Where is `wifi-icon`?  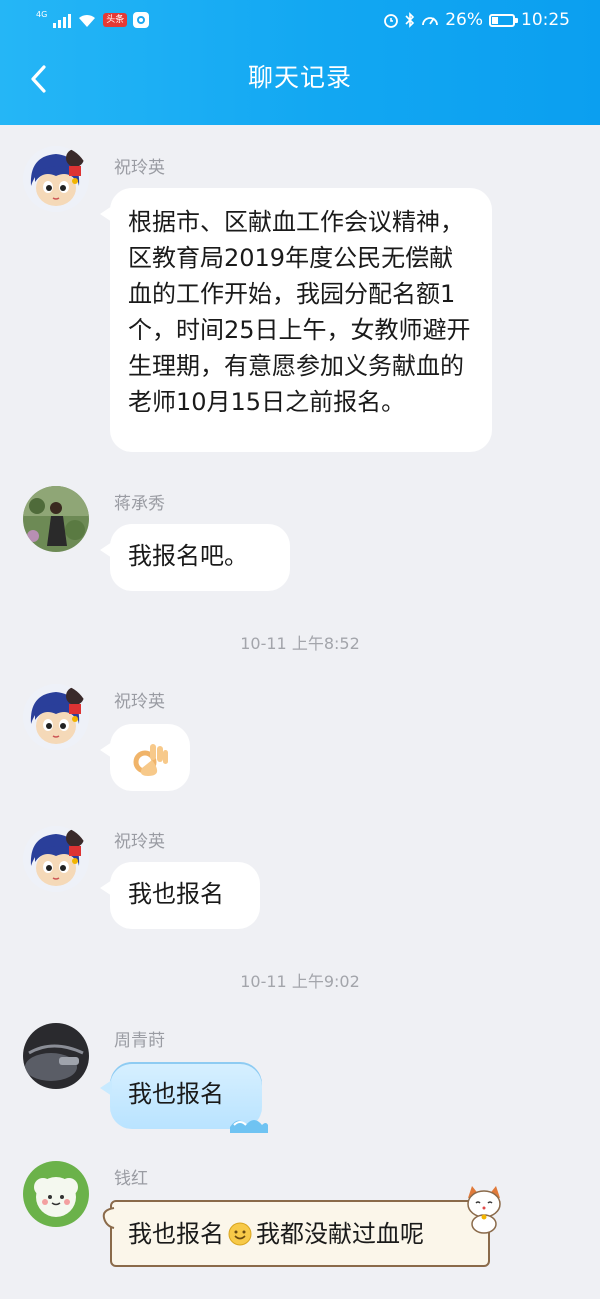 wifi-icon is located at coordinates (87, 20).